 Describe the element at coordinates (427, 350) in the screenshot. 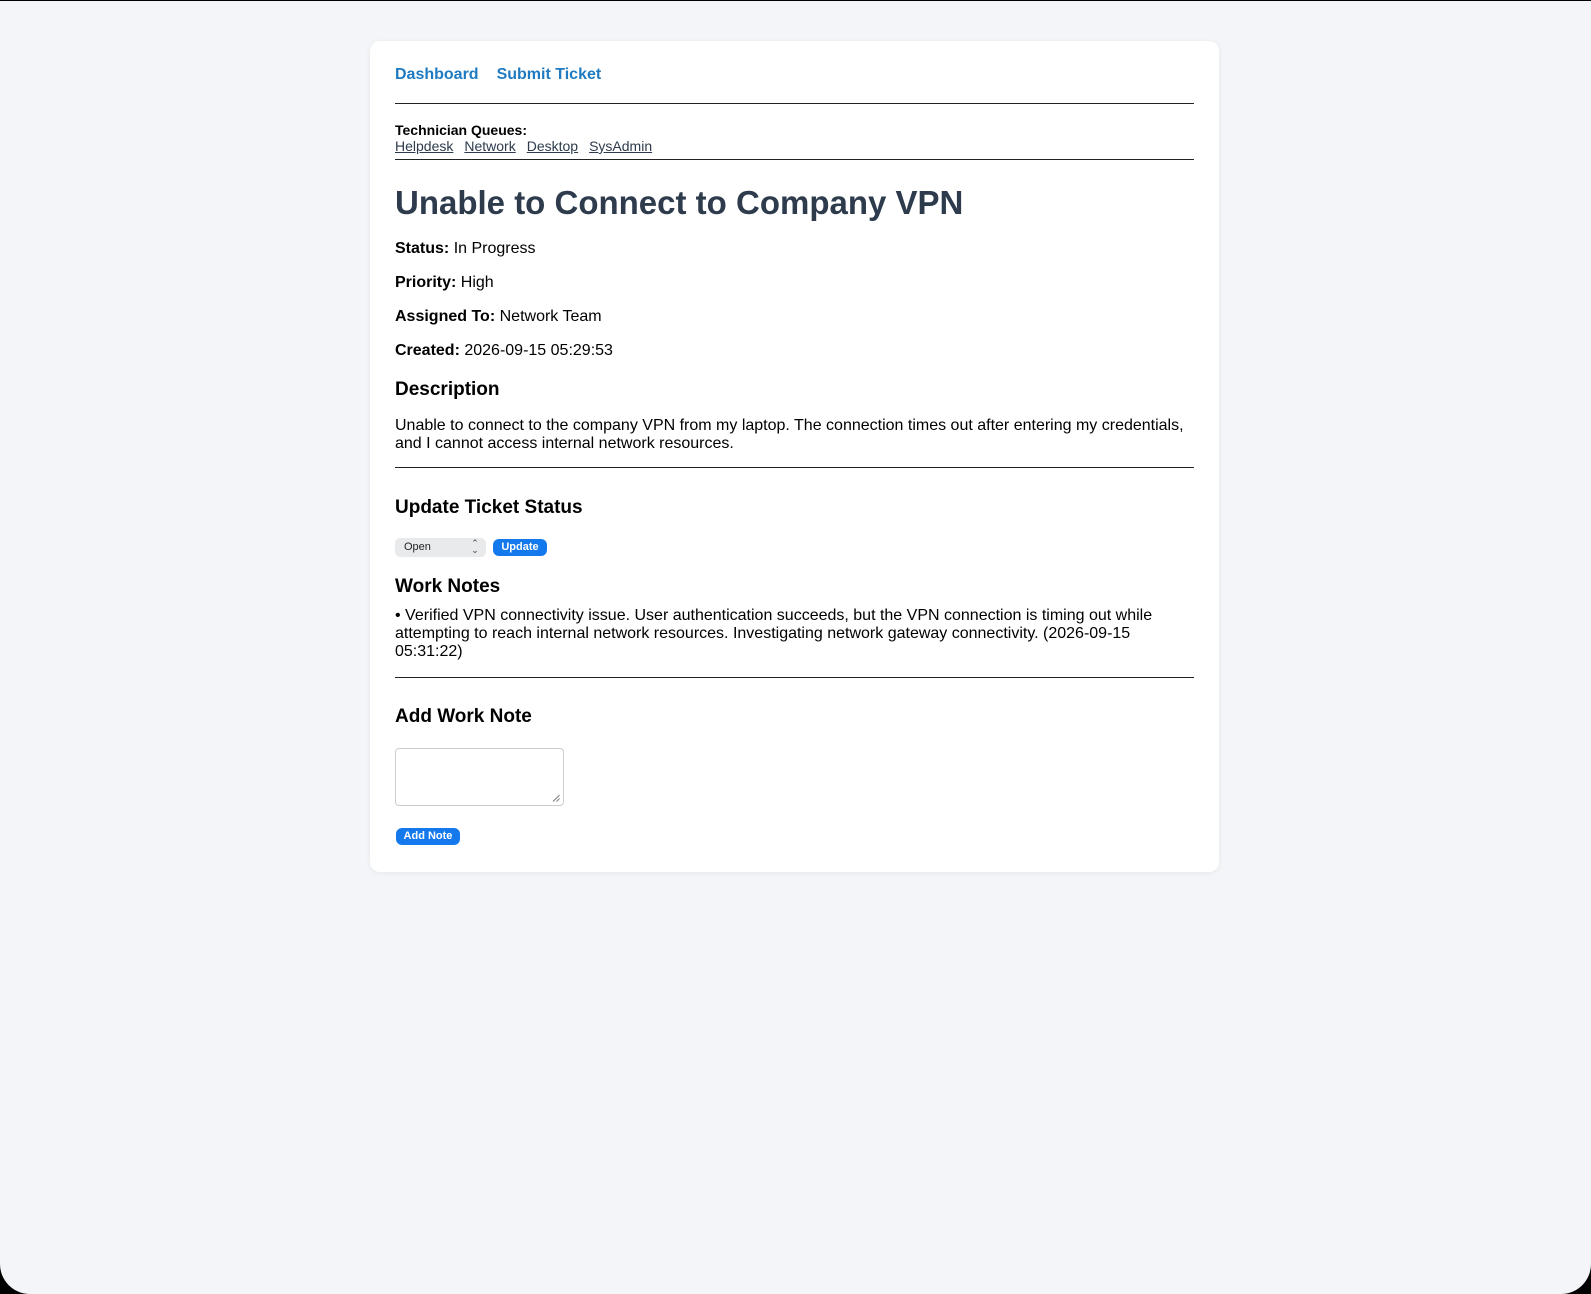

I see `created-label: Created:` at that location.